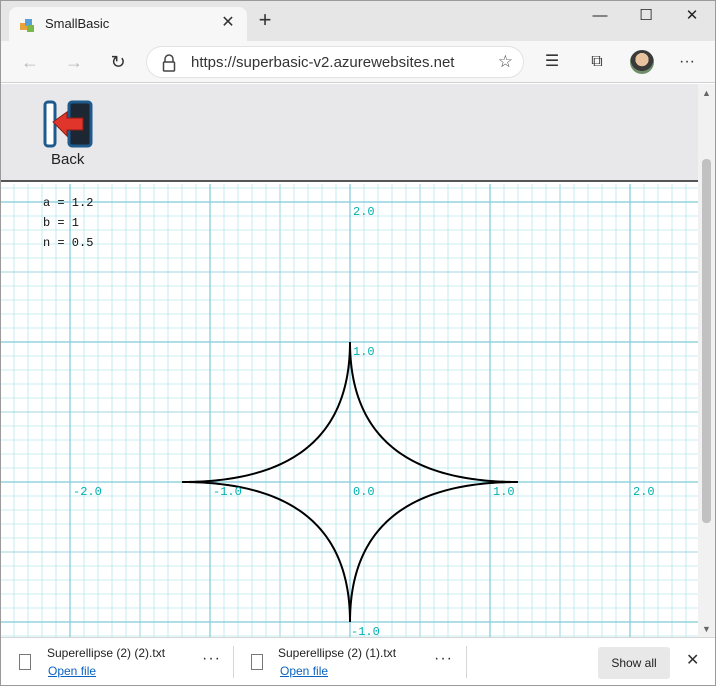  I want to click on download-item: Superellipse (2) (1).txt Open file ···, so click(356, 661).